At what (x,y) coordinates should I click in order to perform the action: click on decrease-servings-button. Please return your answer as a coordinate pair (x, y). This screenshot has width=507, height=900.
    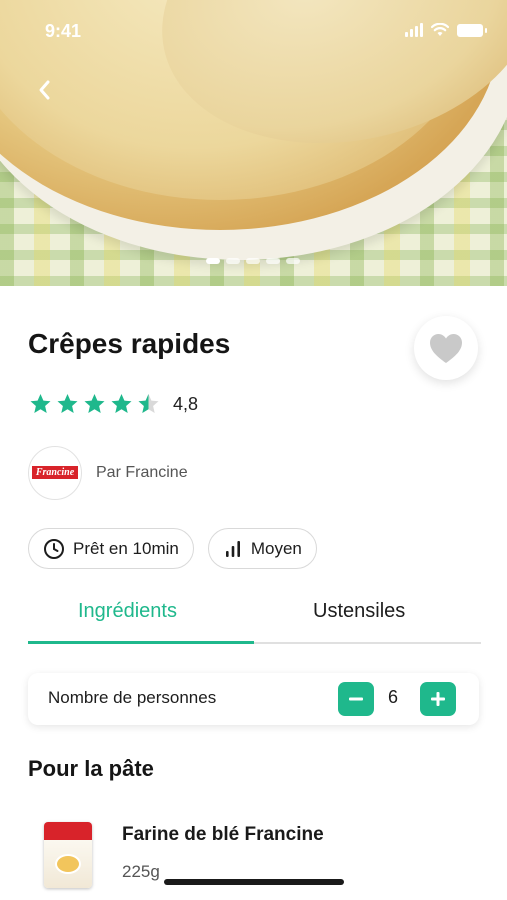
    Looking at the image, I should click on (356, 699).